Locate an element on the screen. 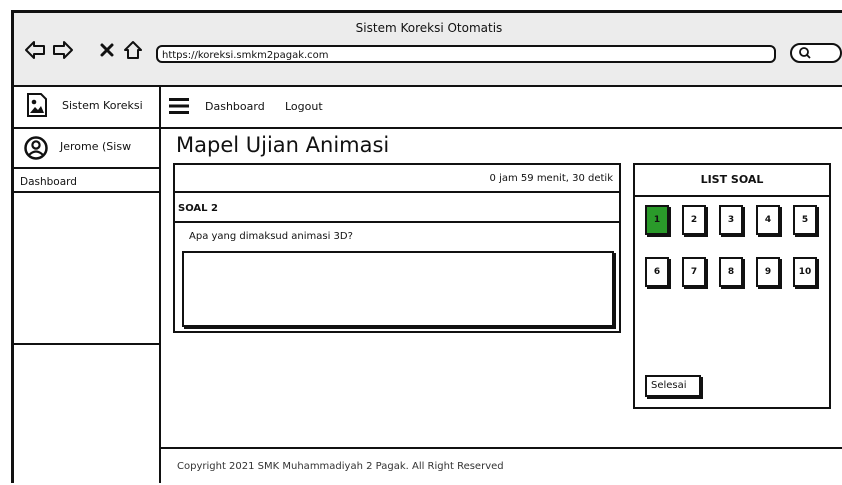 The width and height of the screenshot is (842, 485). top-navbar: Dashboard Logout is located at coordinates (501, 108).